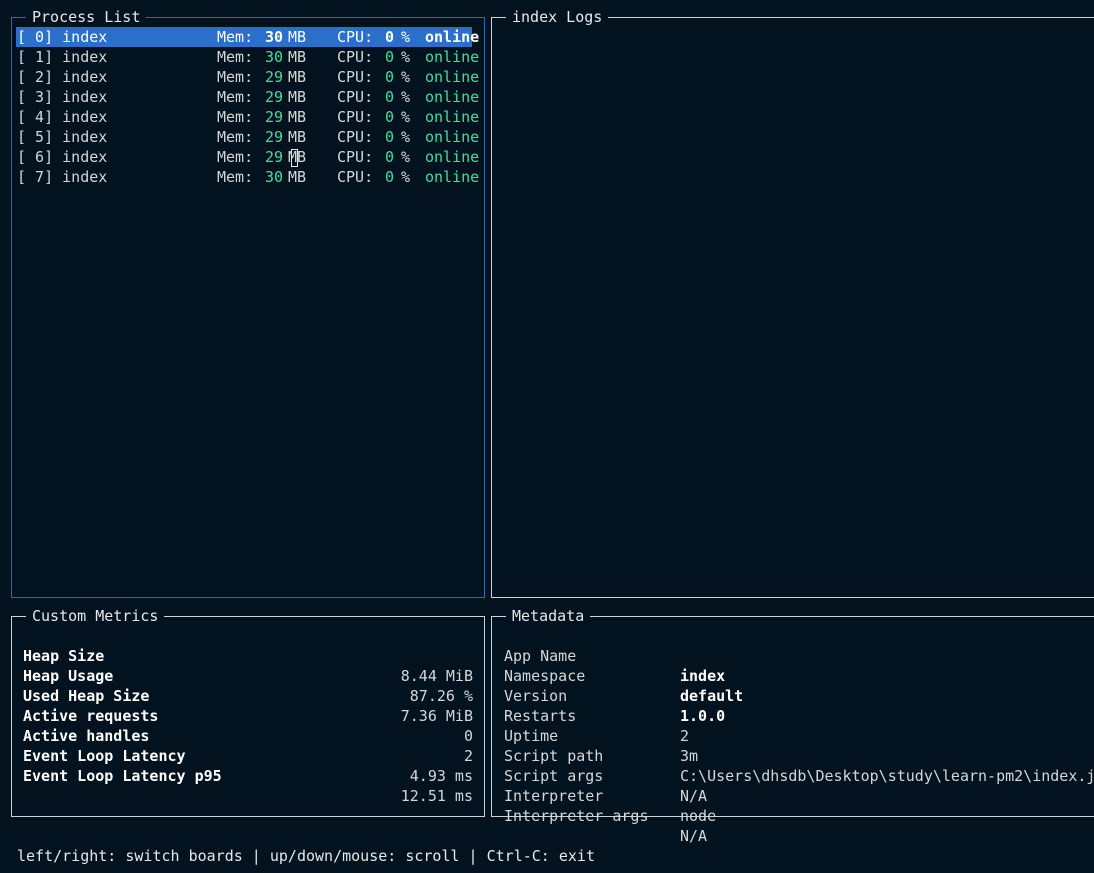 This screenshot has width=1094, height=873. Describe the element at coordinates (248, 695) in the screenshot. I see `metric-row: Used Heap Size 7.36 MiB` at that location.